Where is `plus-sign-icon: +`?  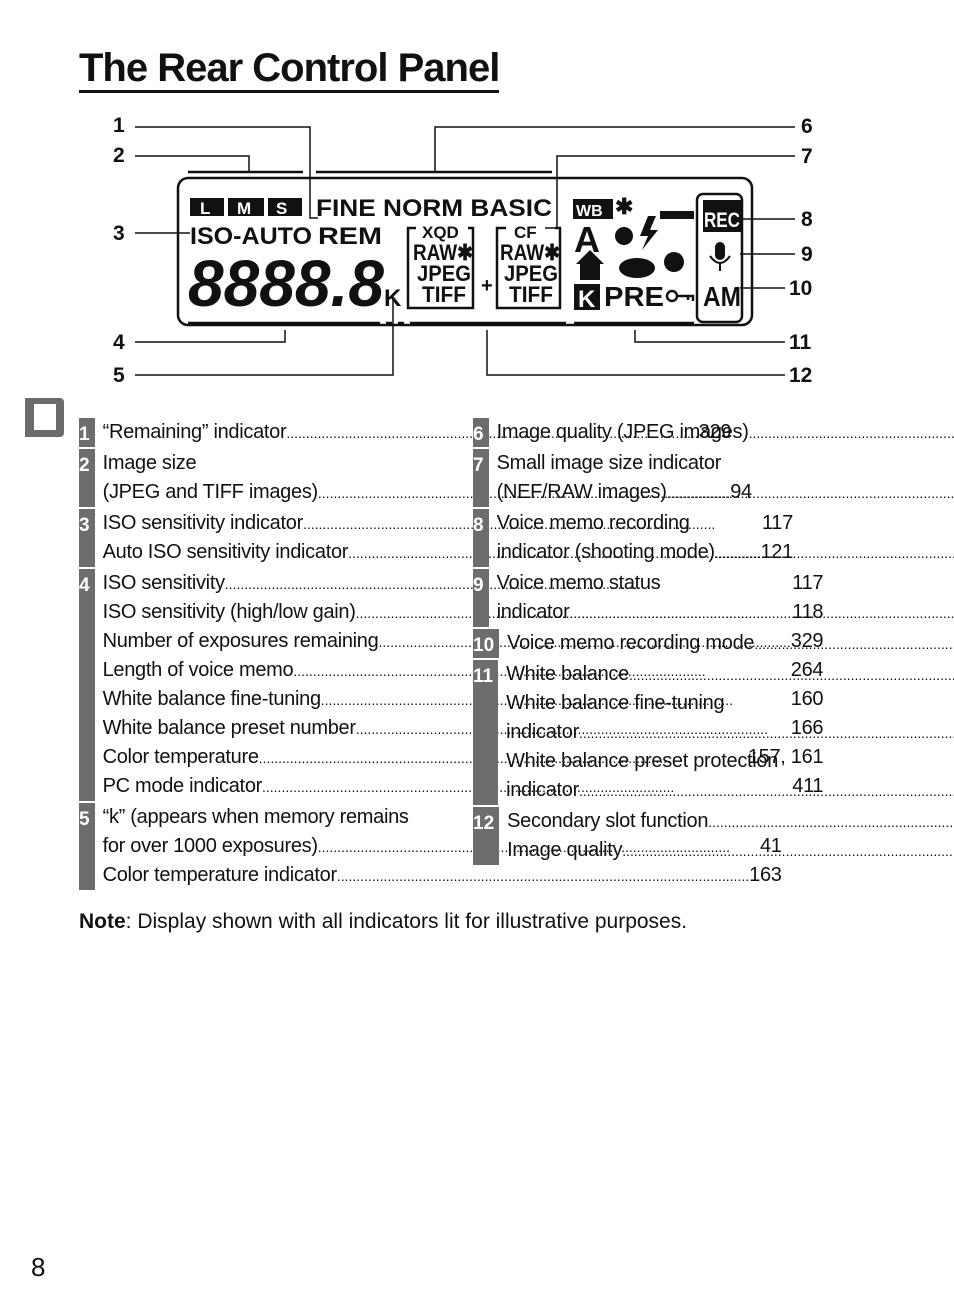 plus-sign-icon: + is located at coordinates (487, 286).